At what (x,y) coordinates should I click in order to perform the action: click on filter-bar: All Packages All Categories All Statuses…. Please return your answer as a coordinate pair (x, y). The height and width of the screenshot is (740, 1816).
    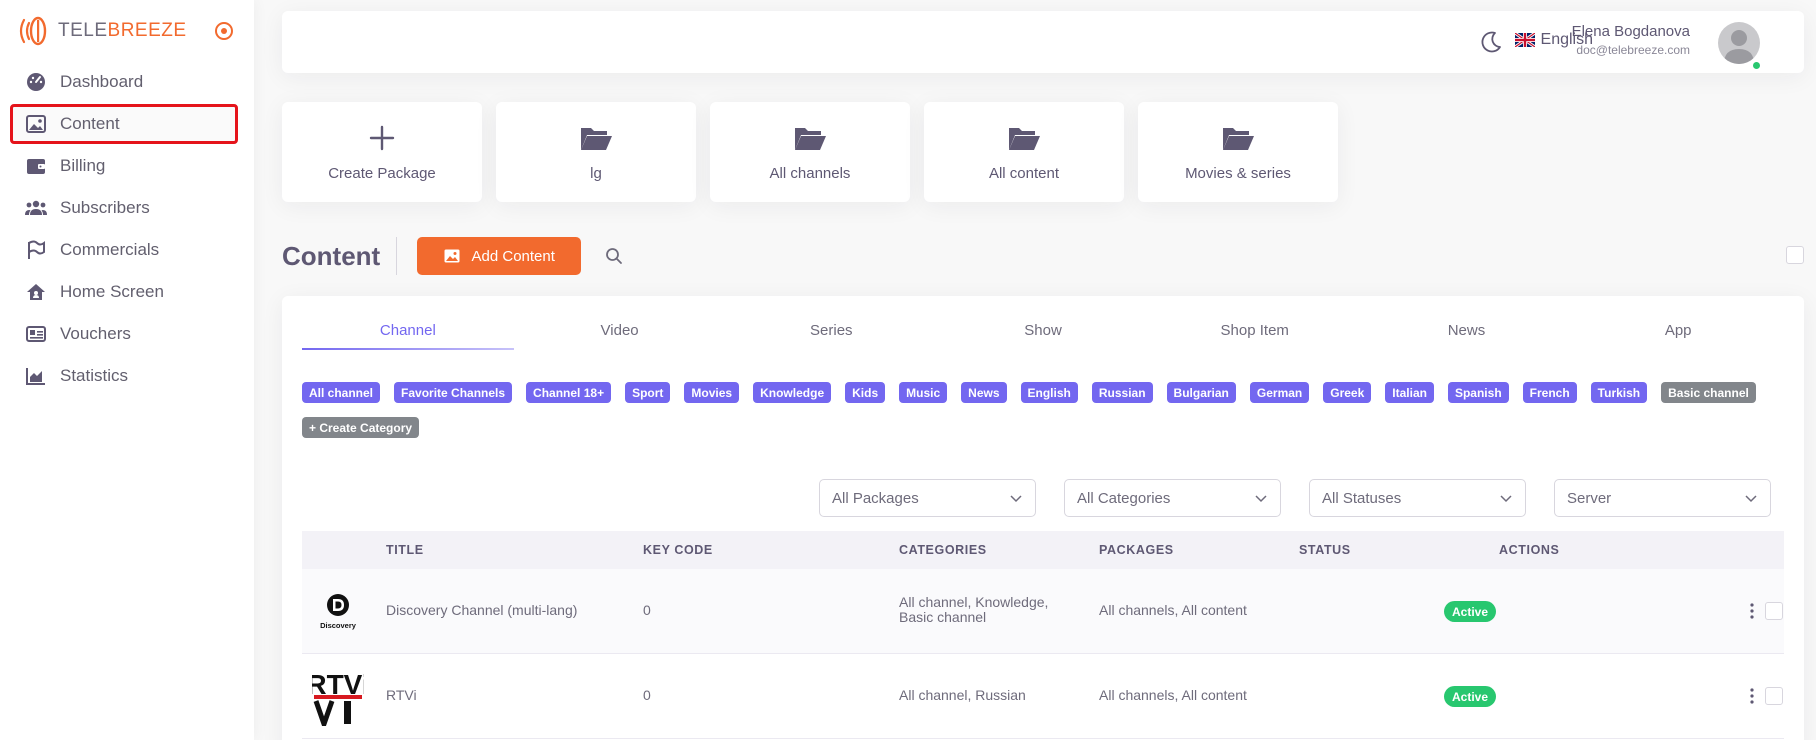
    Looking at the image, I should click on (1295, 498).